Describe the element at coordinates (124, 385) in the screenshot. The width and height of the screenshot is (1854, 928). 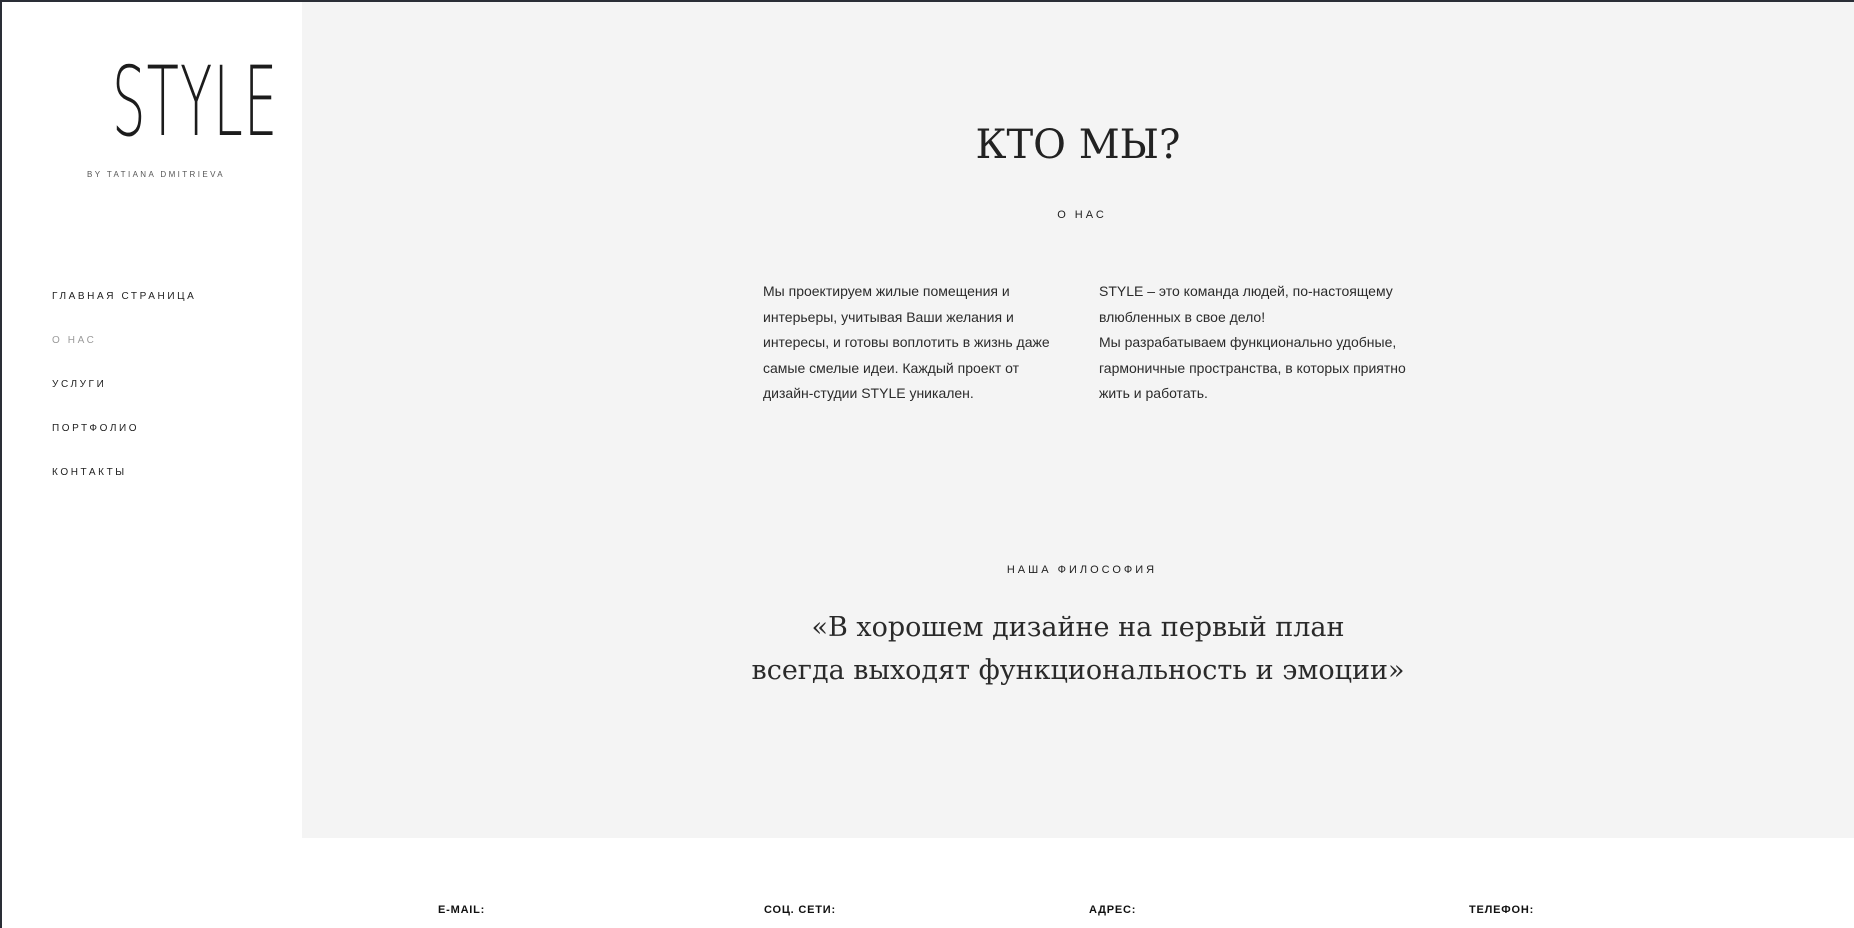
I see `nav-item-services: УСЛУГИ` at that location.